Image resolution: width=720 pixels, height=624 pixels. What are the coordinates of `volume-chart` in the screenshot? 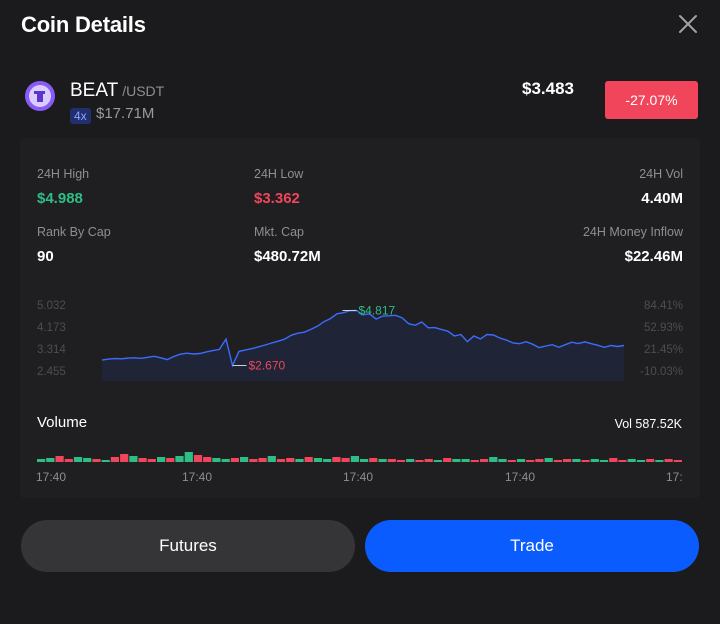 It's located at (359, 457).